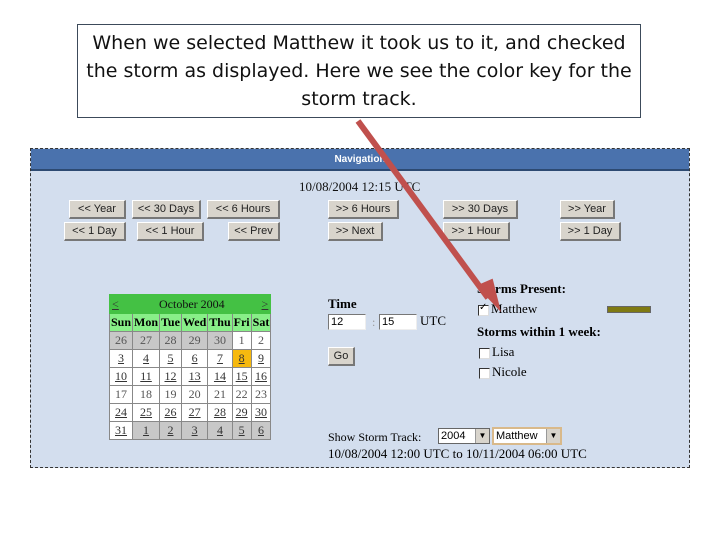 The width and height of the screenshot is (720, 540). What do you see at coordinates (347, 322) in the screenshot?
I see `hour-input: 12` at bounding box center [347, 322].